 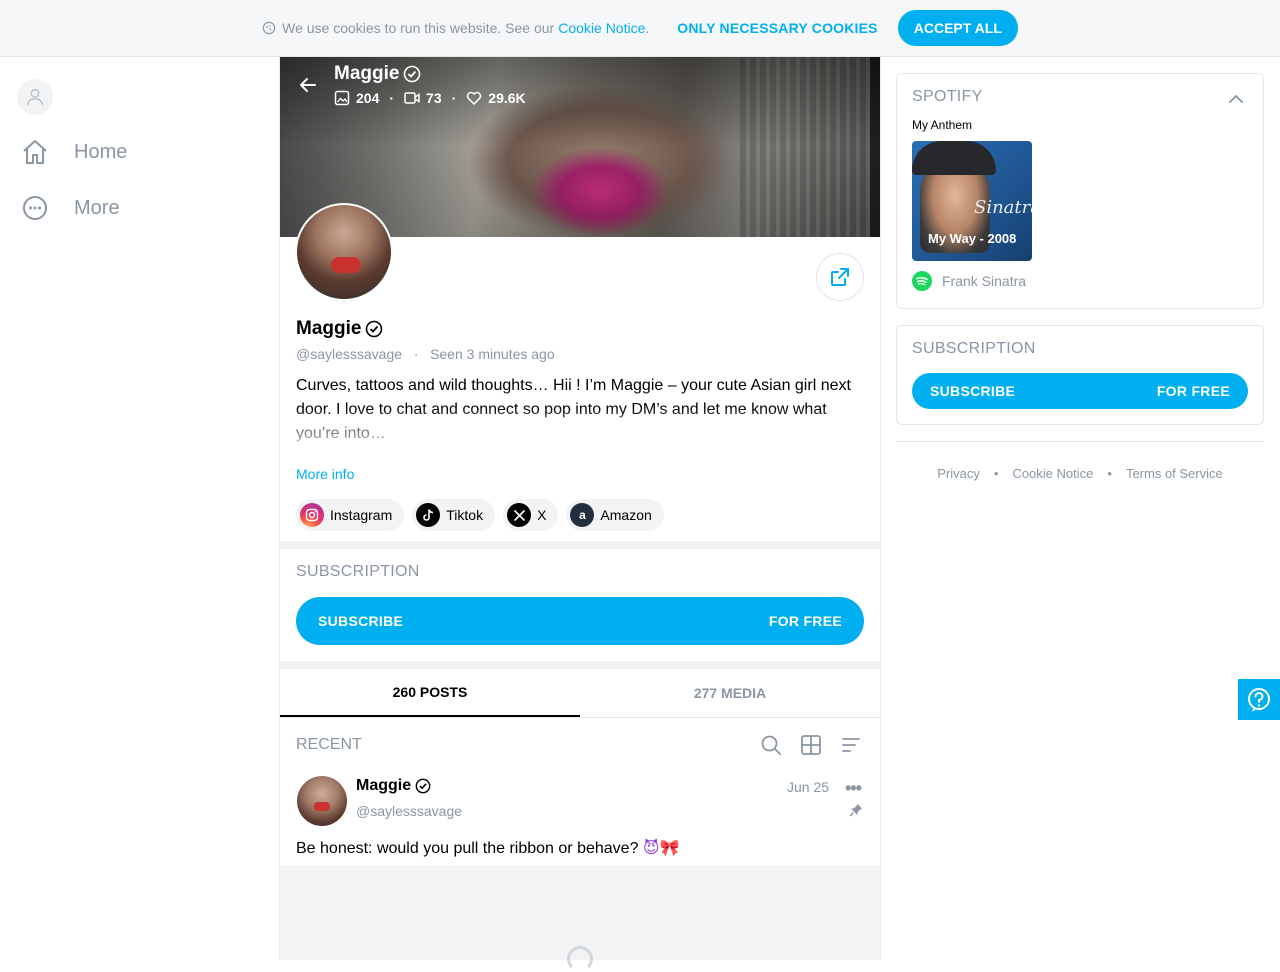 What do you see at coordinates (428, 515) in the screenshot?
I see `tiktok-icon` at bounding box center [428, 515].